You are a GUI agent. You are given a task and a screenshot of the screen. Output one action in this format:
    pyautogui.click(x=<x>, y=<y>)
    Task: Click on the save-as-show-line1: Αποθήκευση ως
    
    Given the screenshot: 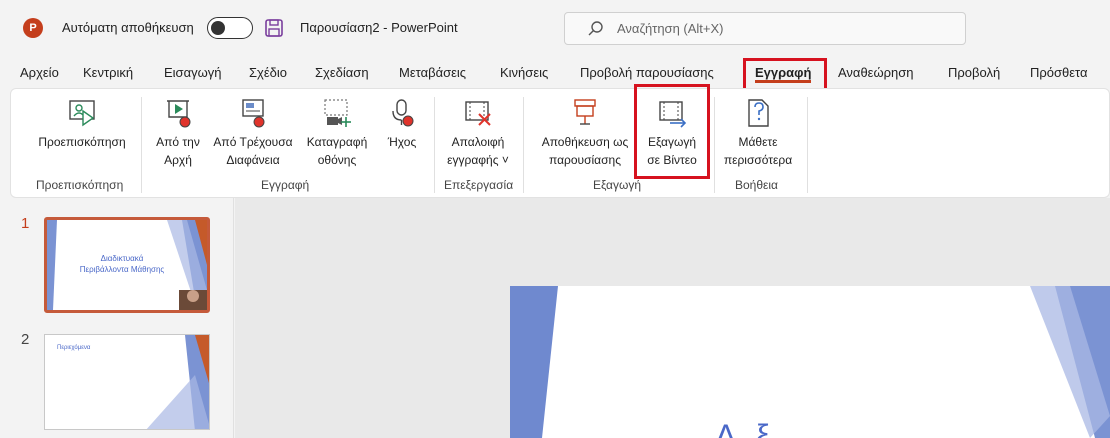 What is the action you would take?
    pyautogui.click(x=585, y=142)
    